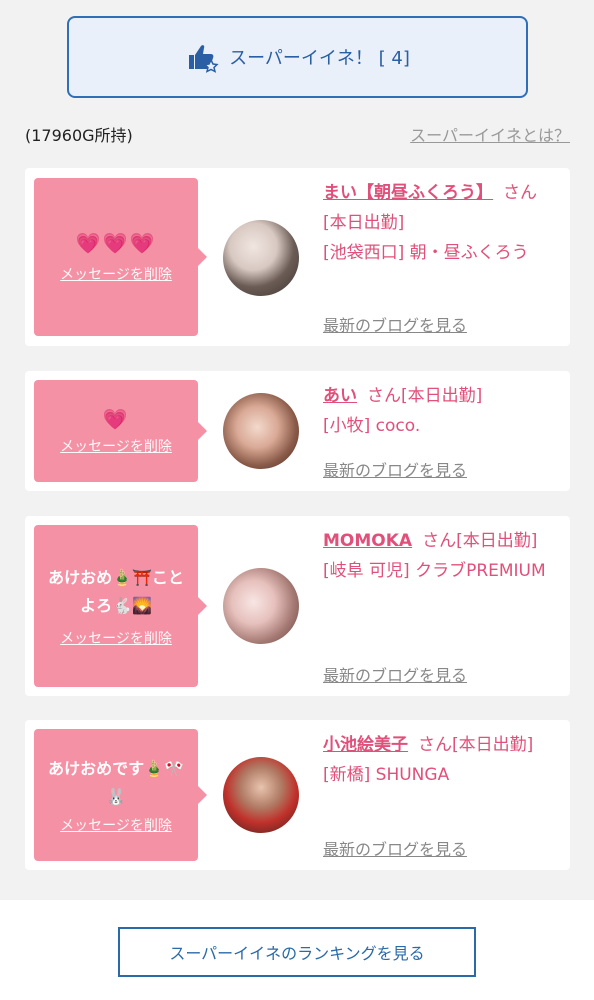 This screenshot has width=594, height=1000. What do you see at coordinates (438, 411) in the screenshot?
I see `profile-info: あい さん[本日出勤] [小牧] coco.` at bounding box center [438, 411].